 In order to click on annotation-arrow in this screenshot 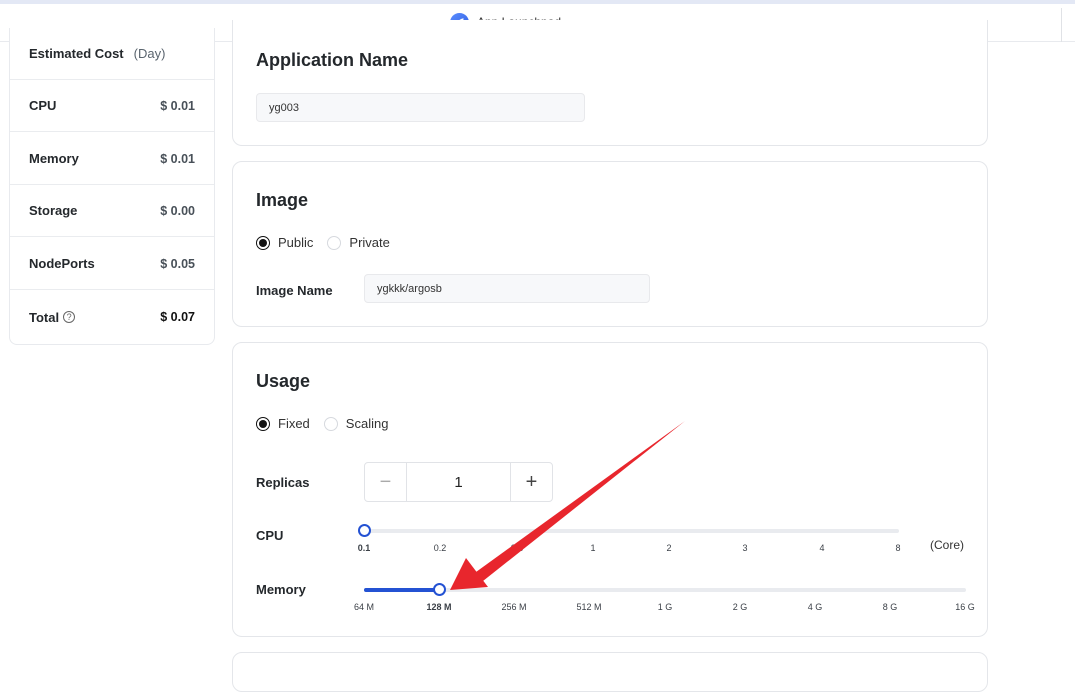, I will do `click(567, 505)`.